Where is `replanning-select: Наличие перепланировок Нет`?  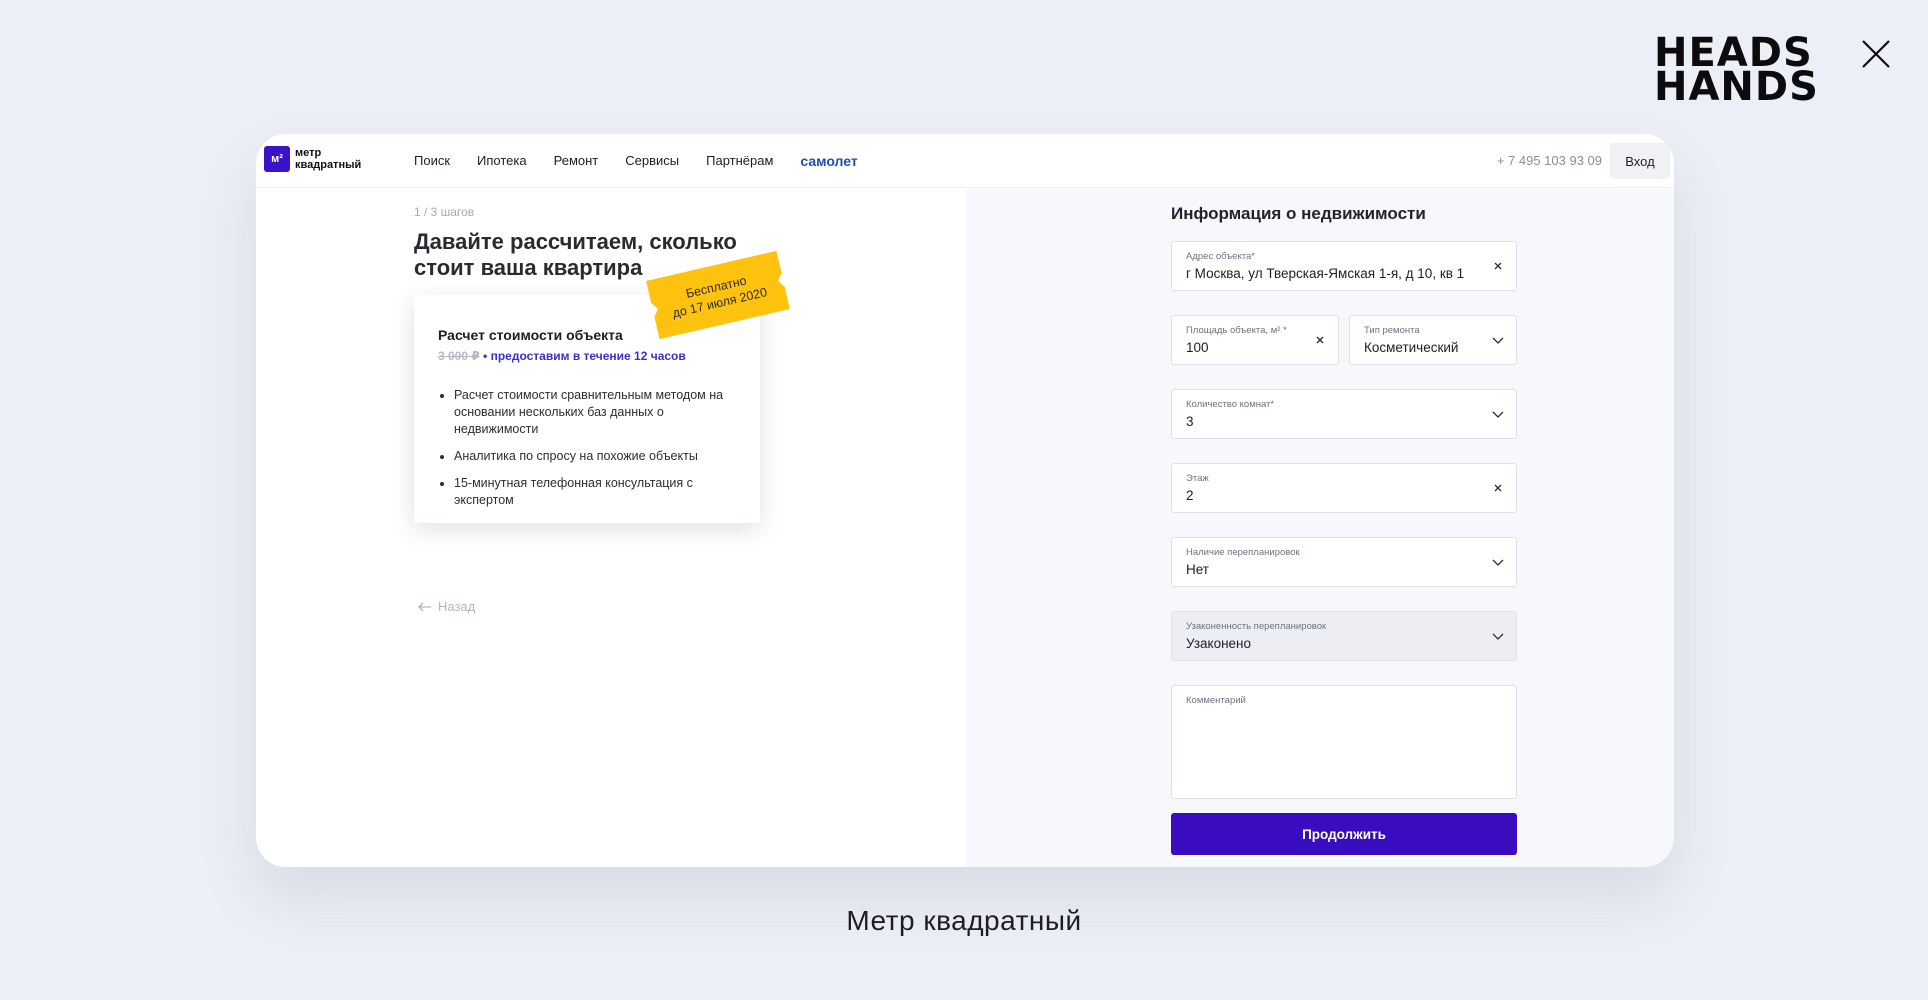 replanning-select: Наличие перепланировок Нет is located at coordinates (1344, 562).